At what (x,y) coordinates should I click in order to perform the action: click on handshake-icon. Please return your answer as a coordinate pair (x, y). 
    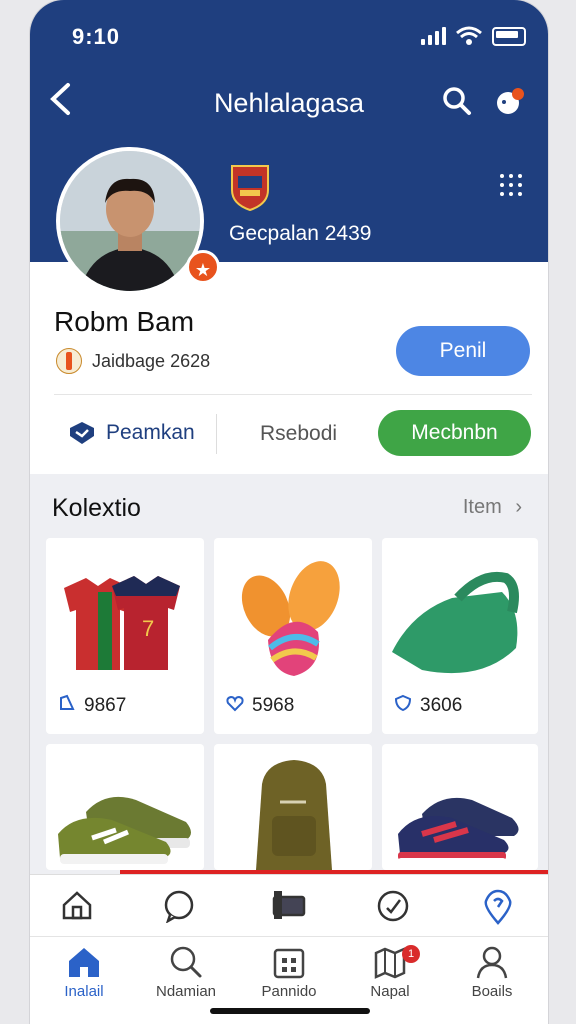
    Looking at the image, I should click on (82, 433).